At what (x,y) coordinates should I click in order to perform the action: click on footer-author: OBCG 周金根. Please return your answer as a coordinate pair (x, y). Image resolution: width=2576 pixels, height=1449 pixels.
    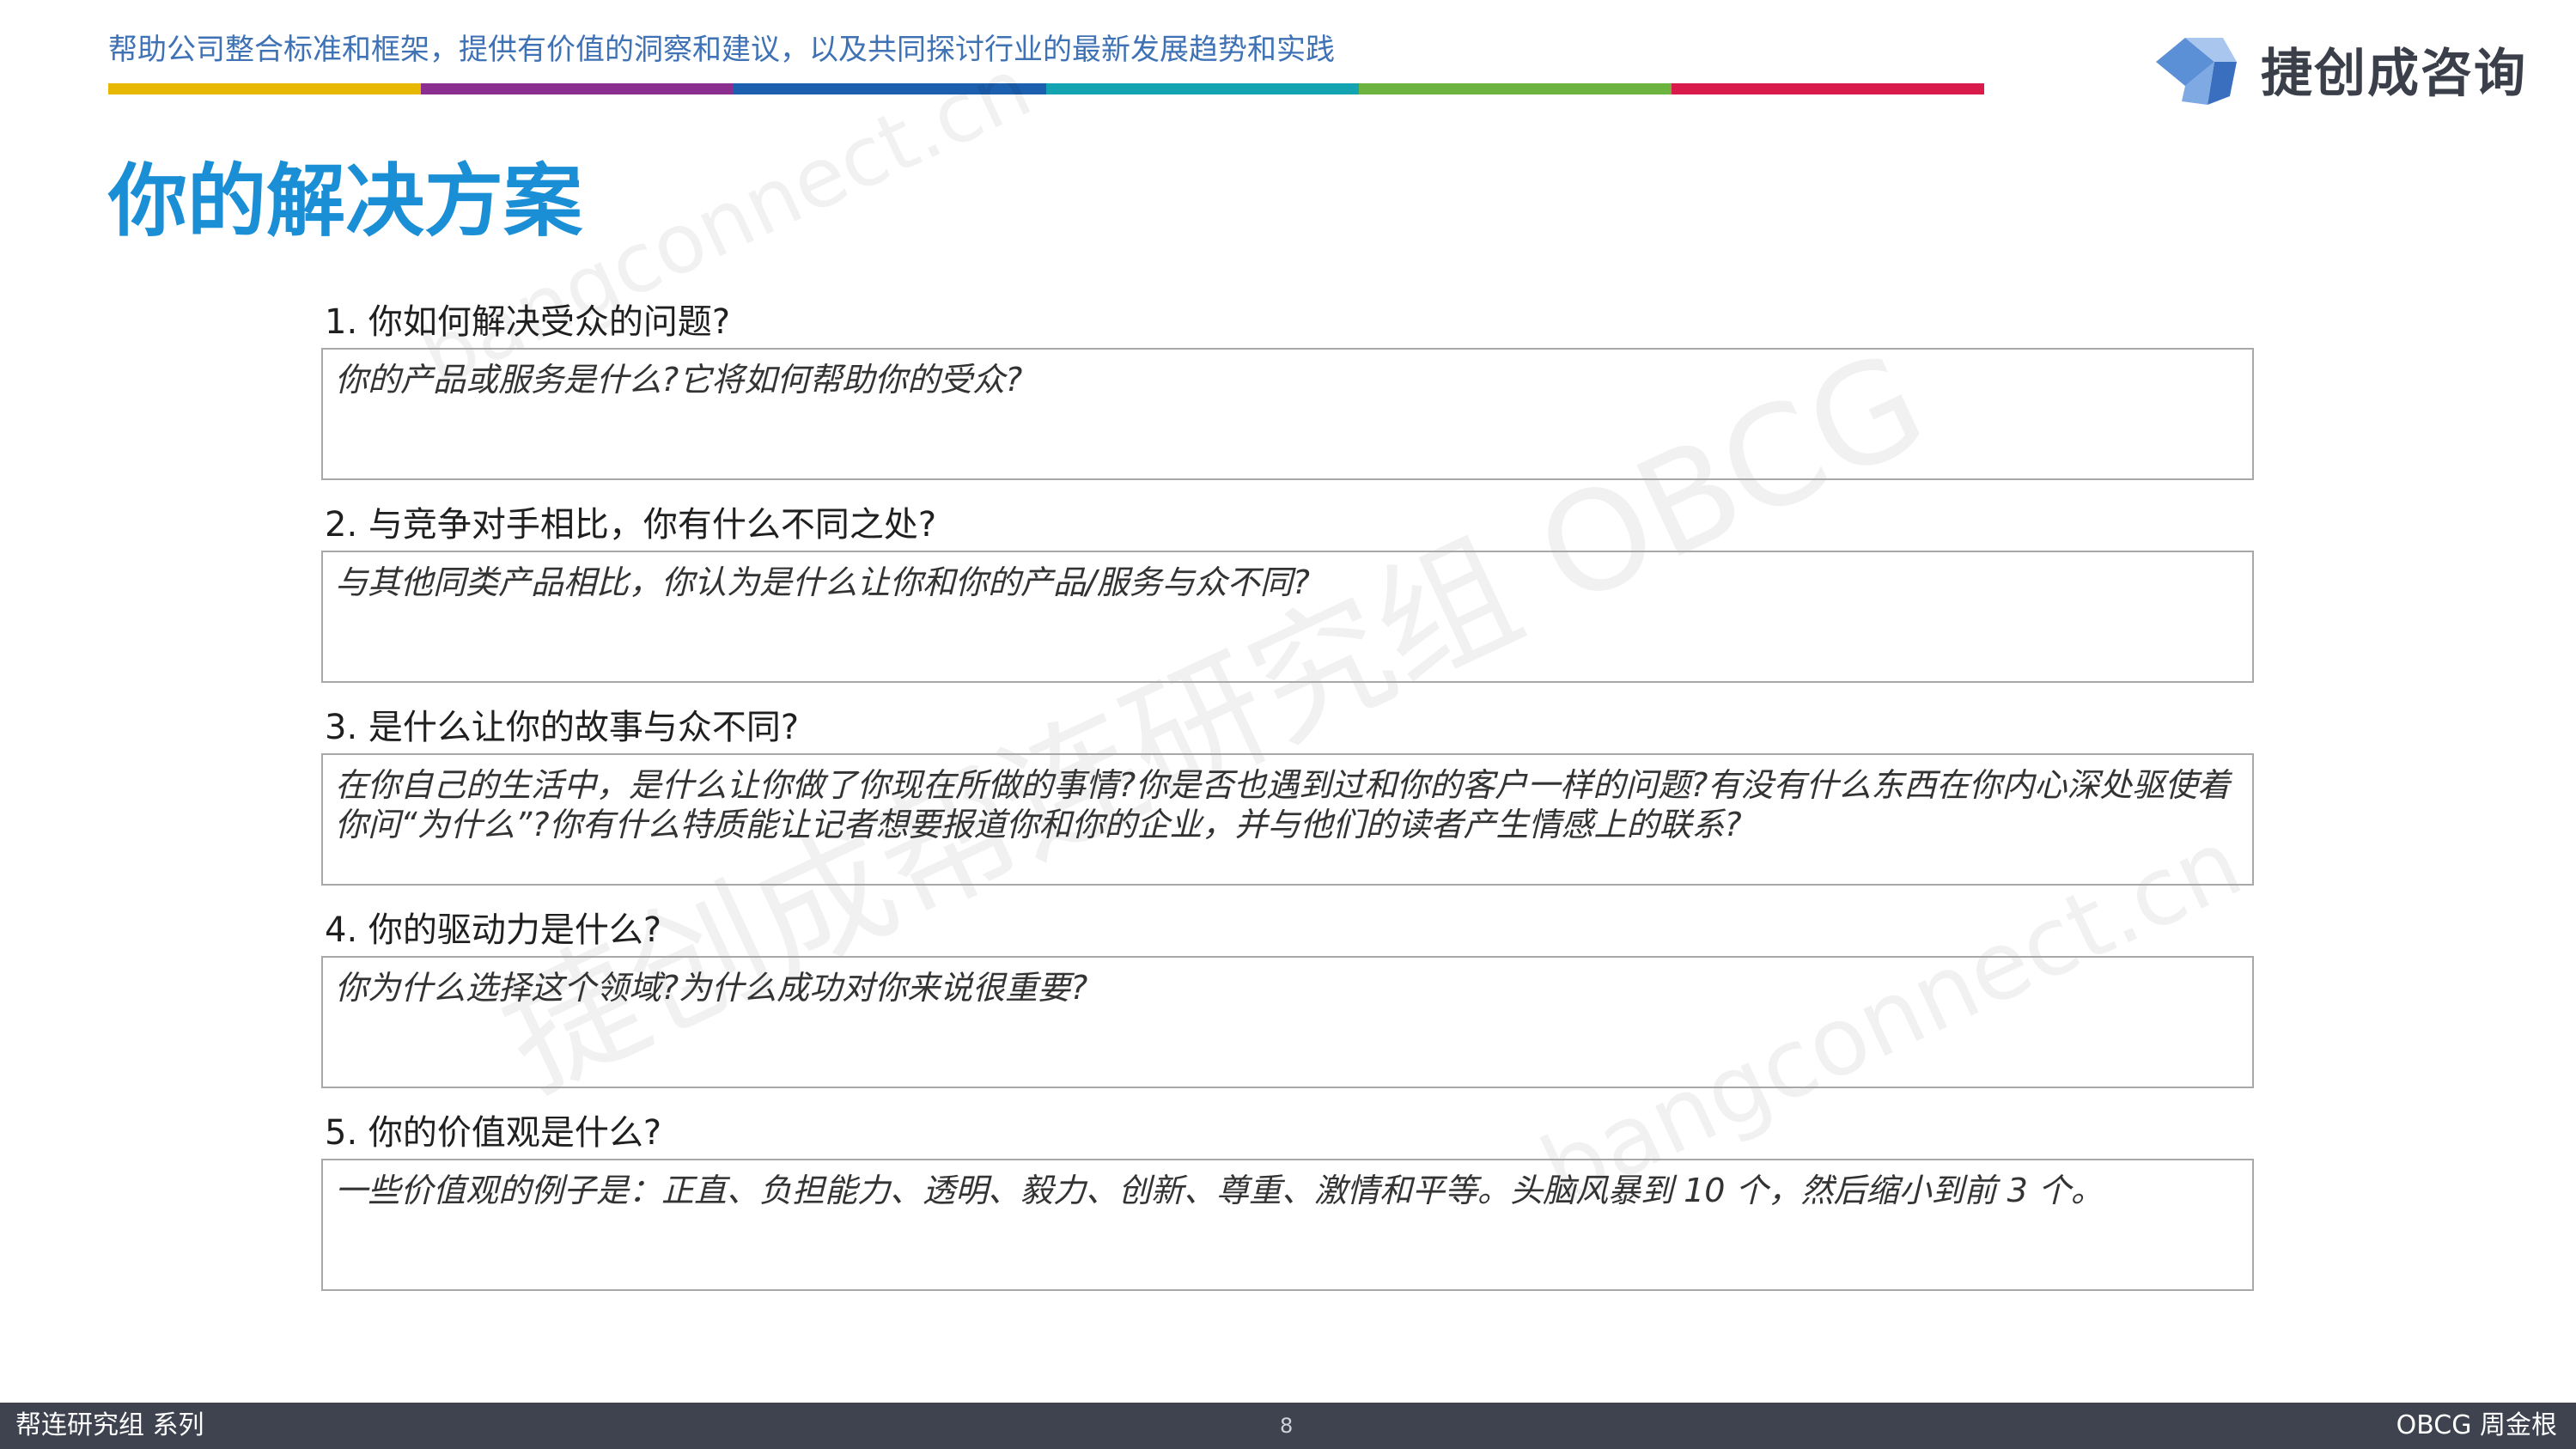
    Looking at the image, I should click on (2476, 1425).